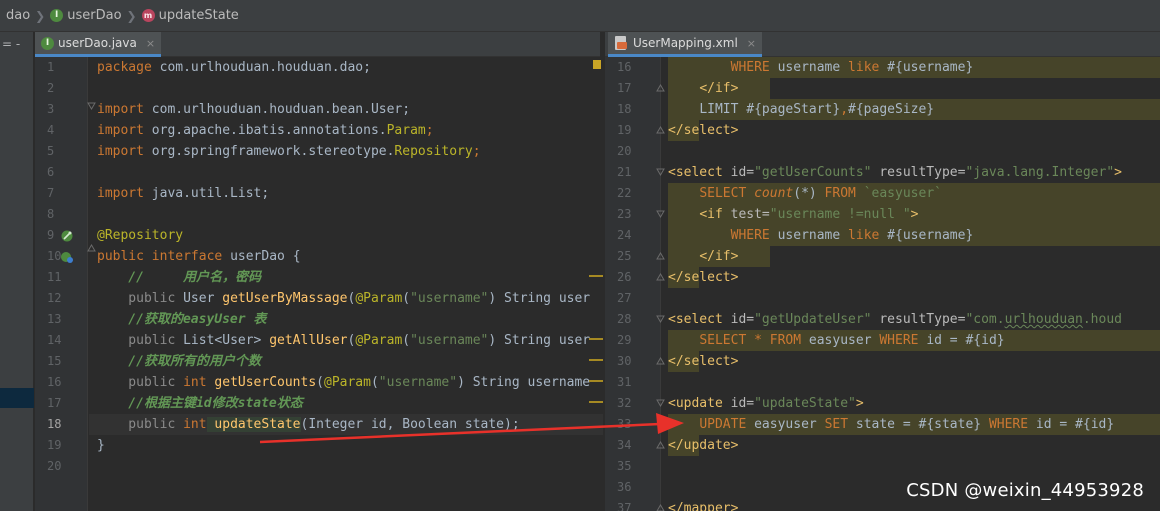  What do you see at coordinates (234, 67) in the screenshot?
I see `code-line: package com.urlhouduan.houduan.dao;` at bounding box center [234, 67].